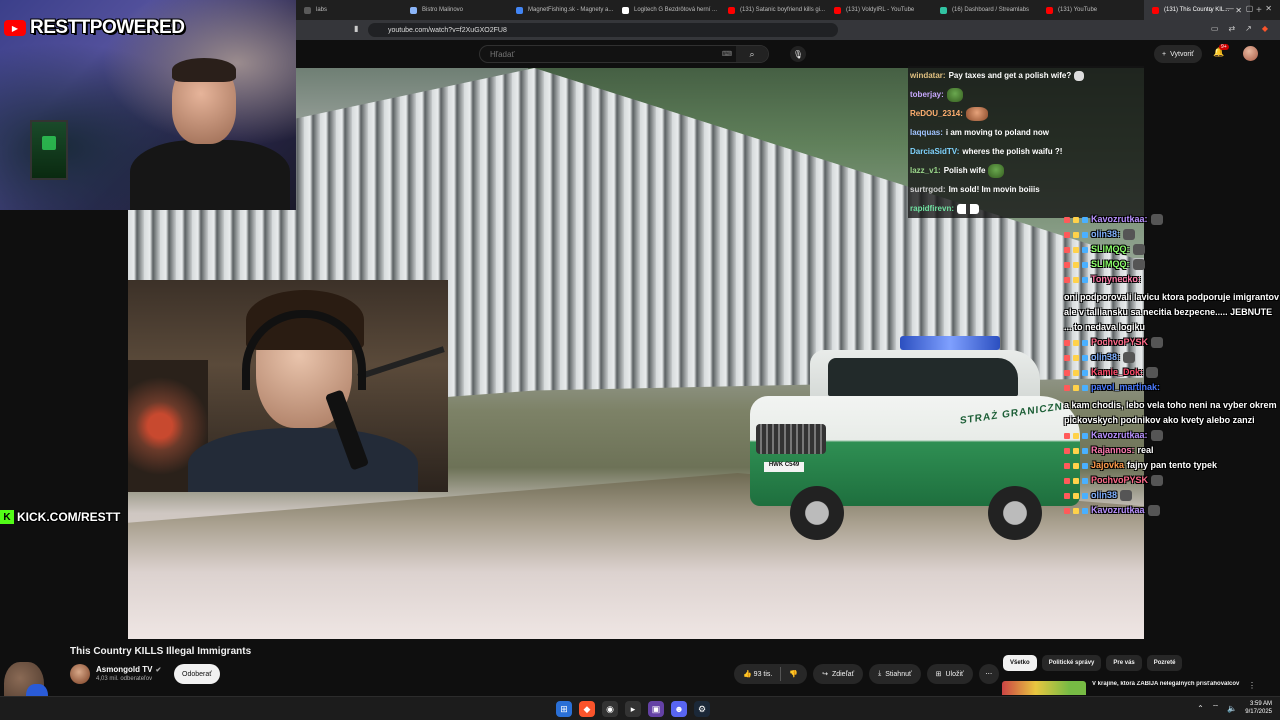  Describe the element at coordinates (1071, 663) in the screenshot. I see `filter-chip: Politické správy` at that location.